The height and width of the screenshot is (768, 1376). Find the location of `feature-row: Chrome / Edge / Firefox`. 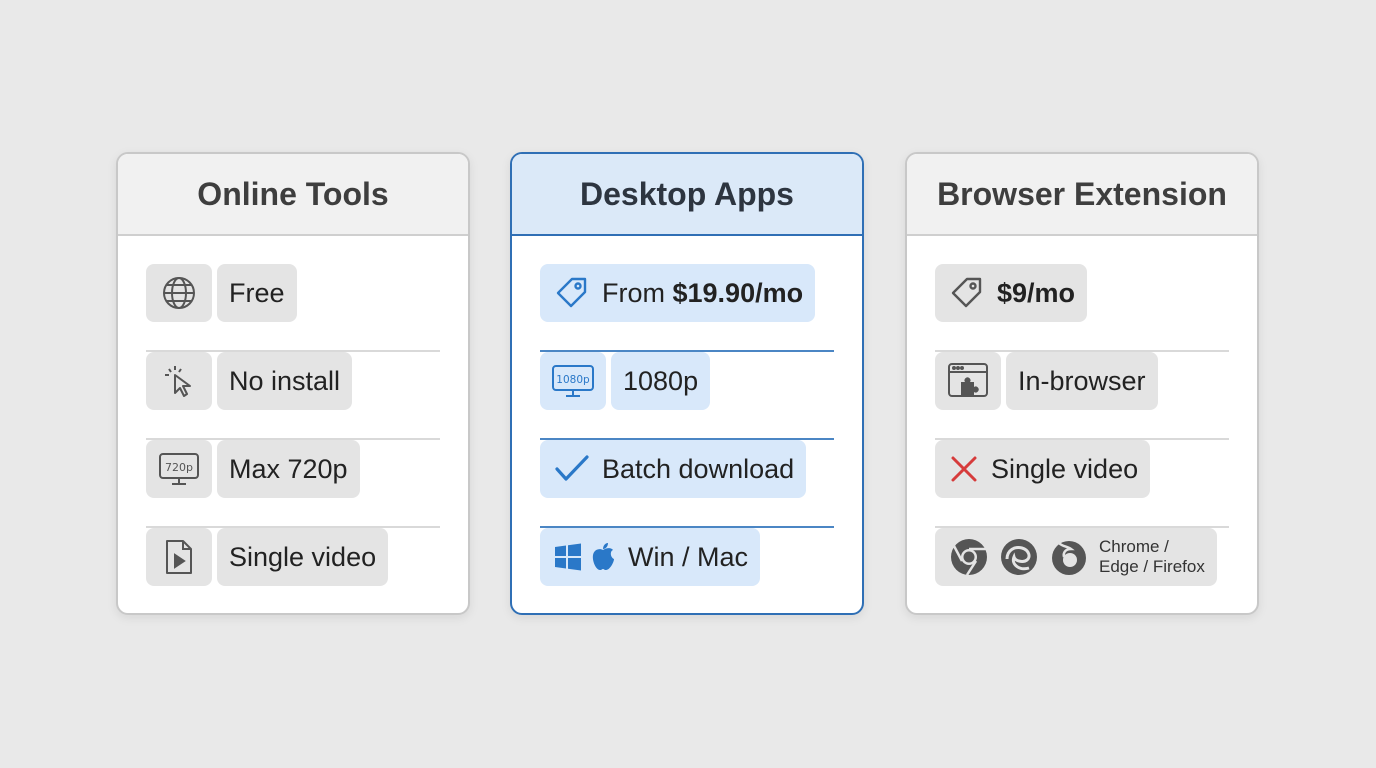

feature-row: Chrome / Edge / Firefox is located at coordinates (1082, 570).